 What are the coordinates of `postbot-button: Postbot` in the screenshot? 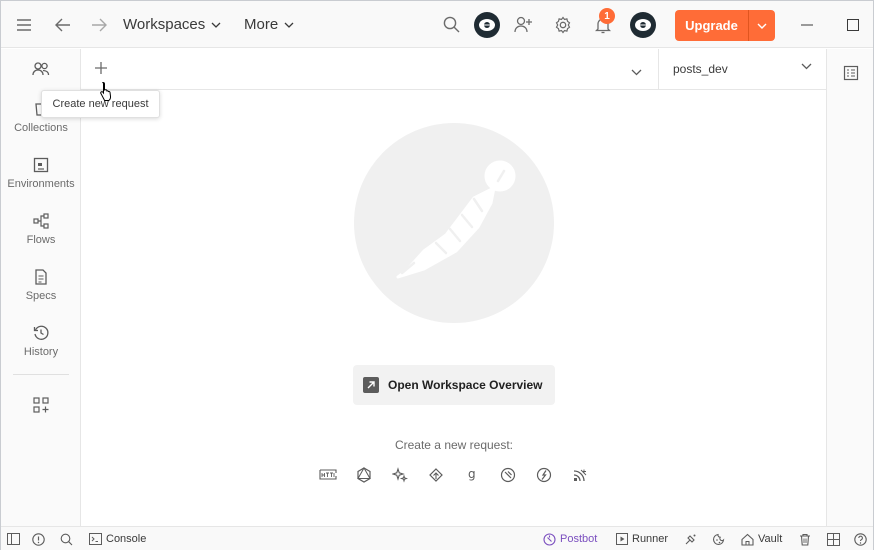 It's located at (570, 538).